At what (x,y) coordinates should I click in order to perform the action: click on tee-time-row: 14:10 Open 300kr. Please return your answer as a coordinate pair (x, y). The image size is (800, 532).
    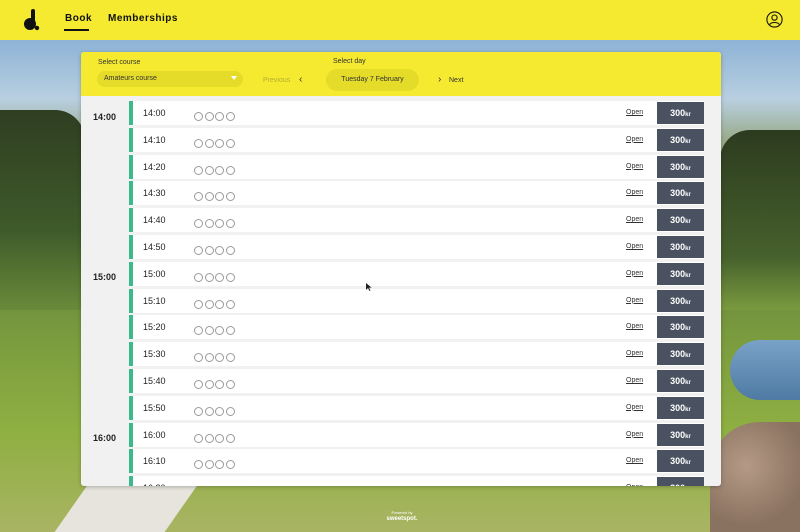
    Looking at the image, I should click on (416, 139).